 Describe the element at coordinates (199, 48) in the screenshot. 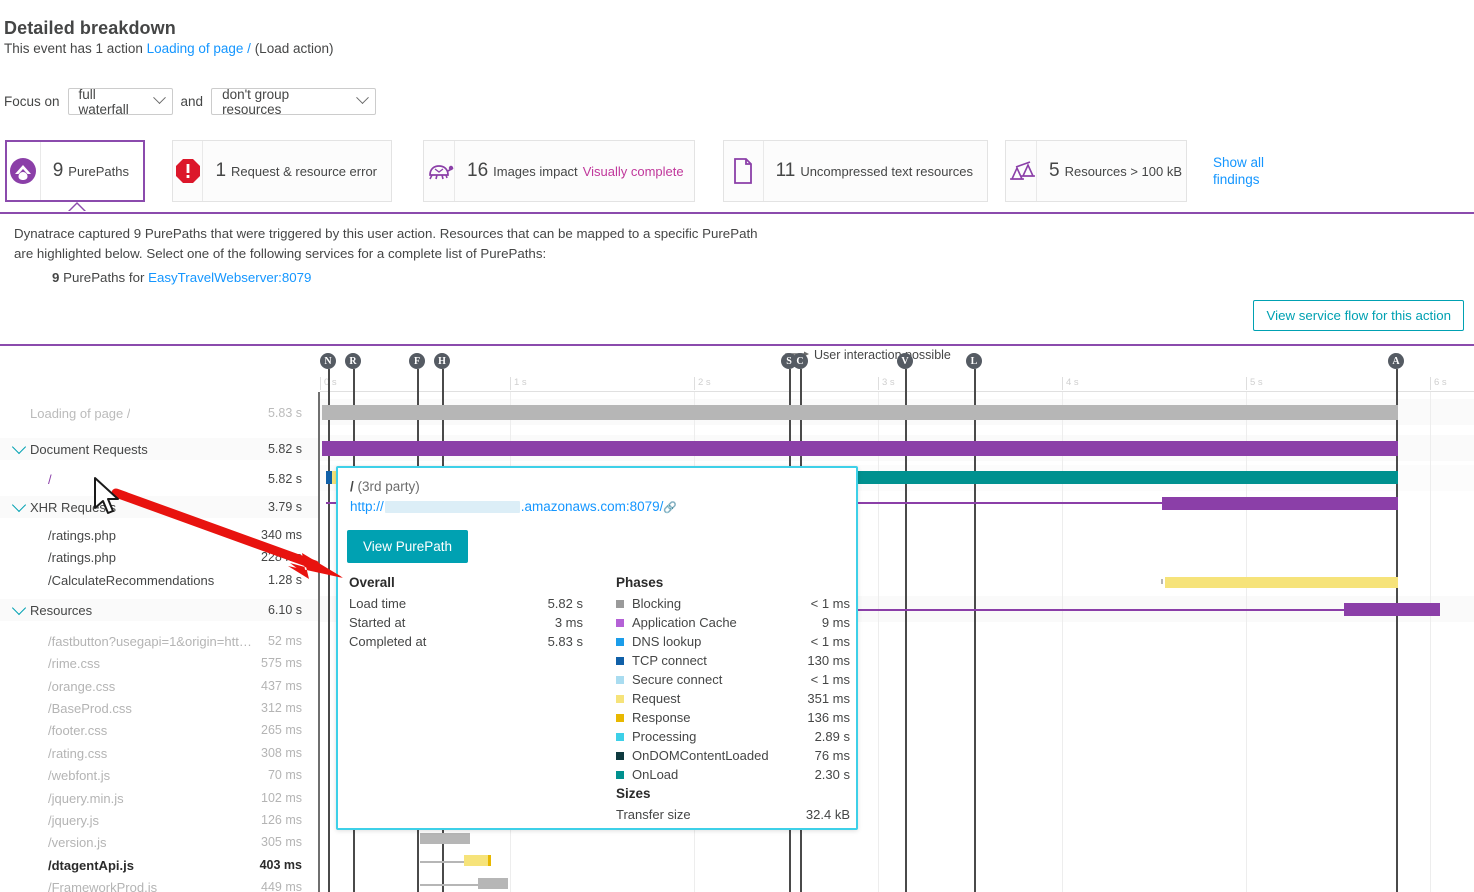

I see `action-link: Loading of page /` at that location.